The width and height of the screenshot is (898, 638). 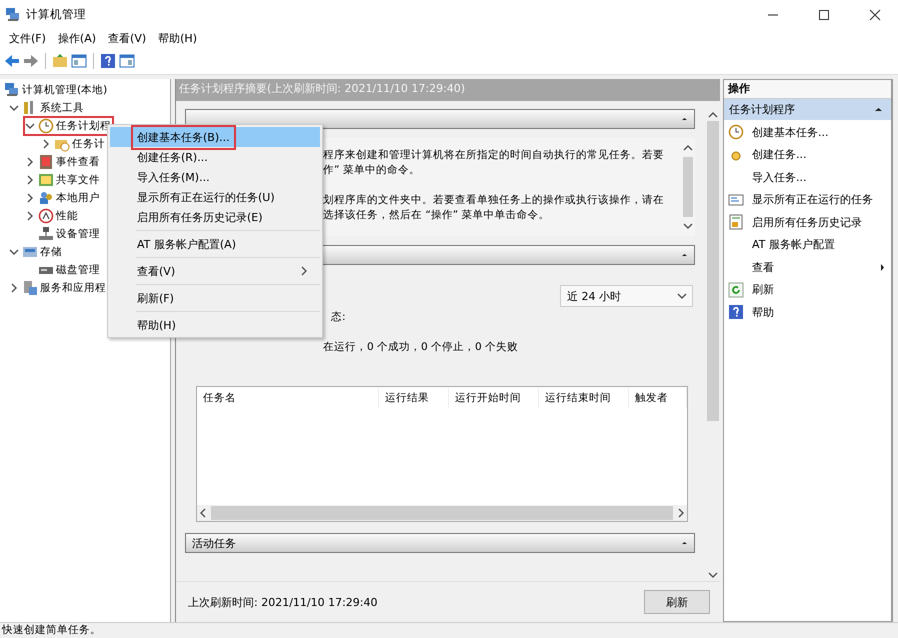 What do you see at coordinates (77, 38) in the screenshot?
I see `menu-item: 操作(A)` at bounding box center [77, 38].